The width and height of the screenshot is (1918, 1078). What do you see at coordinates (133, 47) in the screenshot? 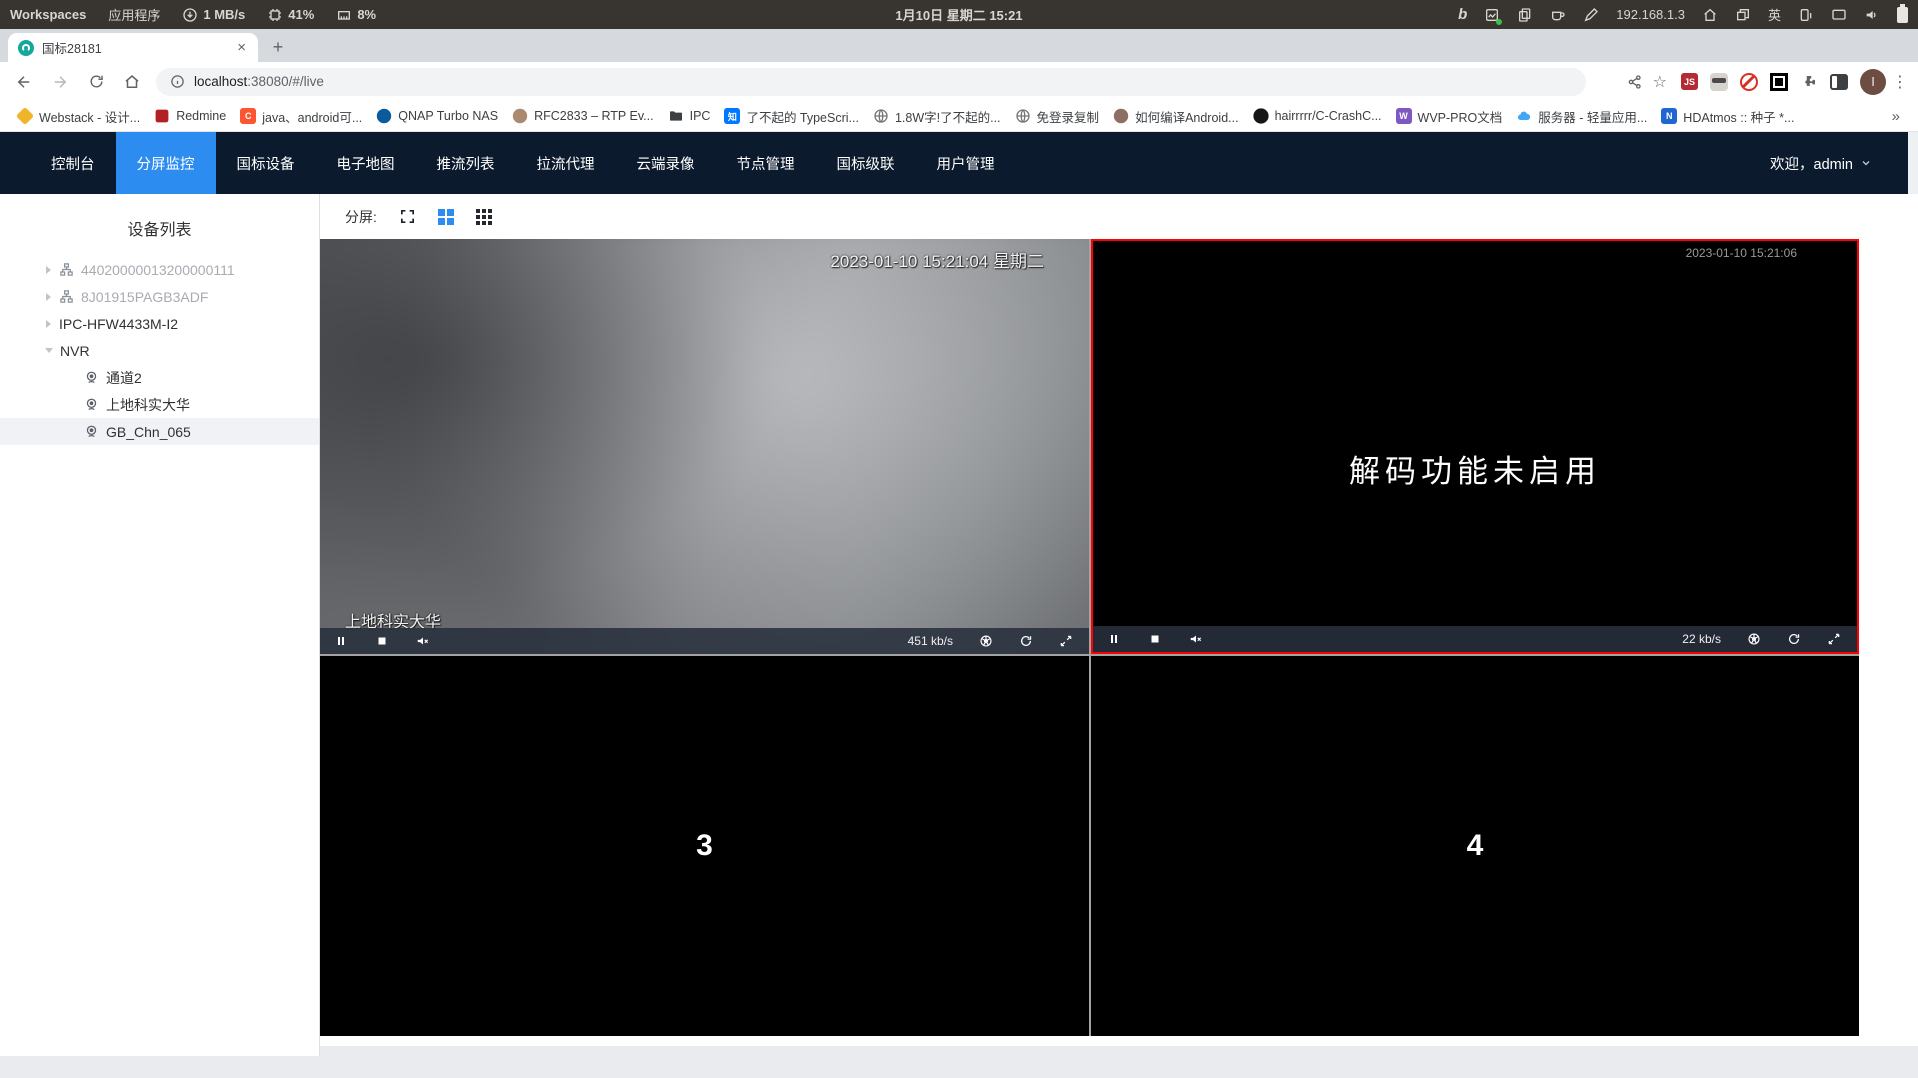
I see `browser-tab: 国标28181 ×` at bounding box center [133, 47].